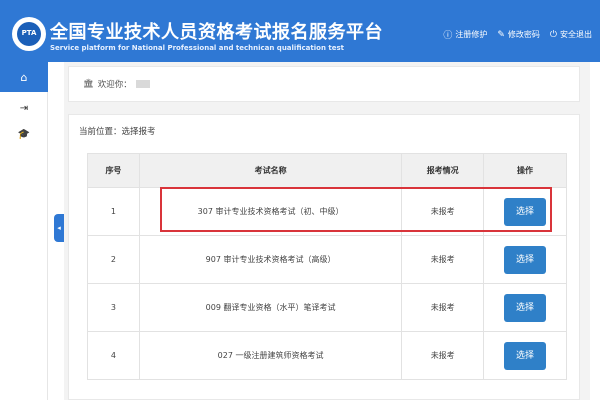 Image resolution: width=600 pixels, height=400 pixels. Describe the element at coordinates (270, 170) in the screenshot. I see `header-exam-name: 考试名称` at that location.